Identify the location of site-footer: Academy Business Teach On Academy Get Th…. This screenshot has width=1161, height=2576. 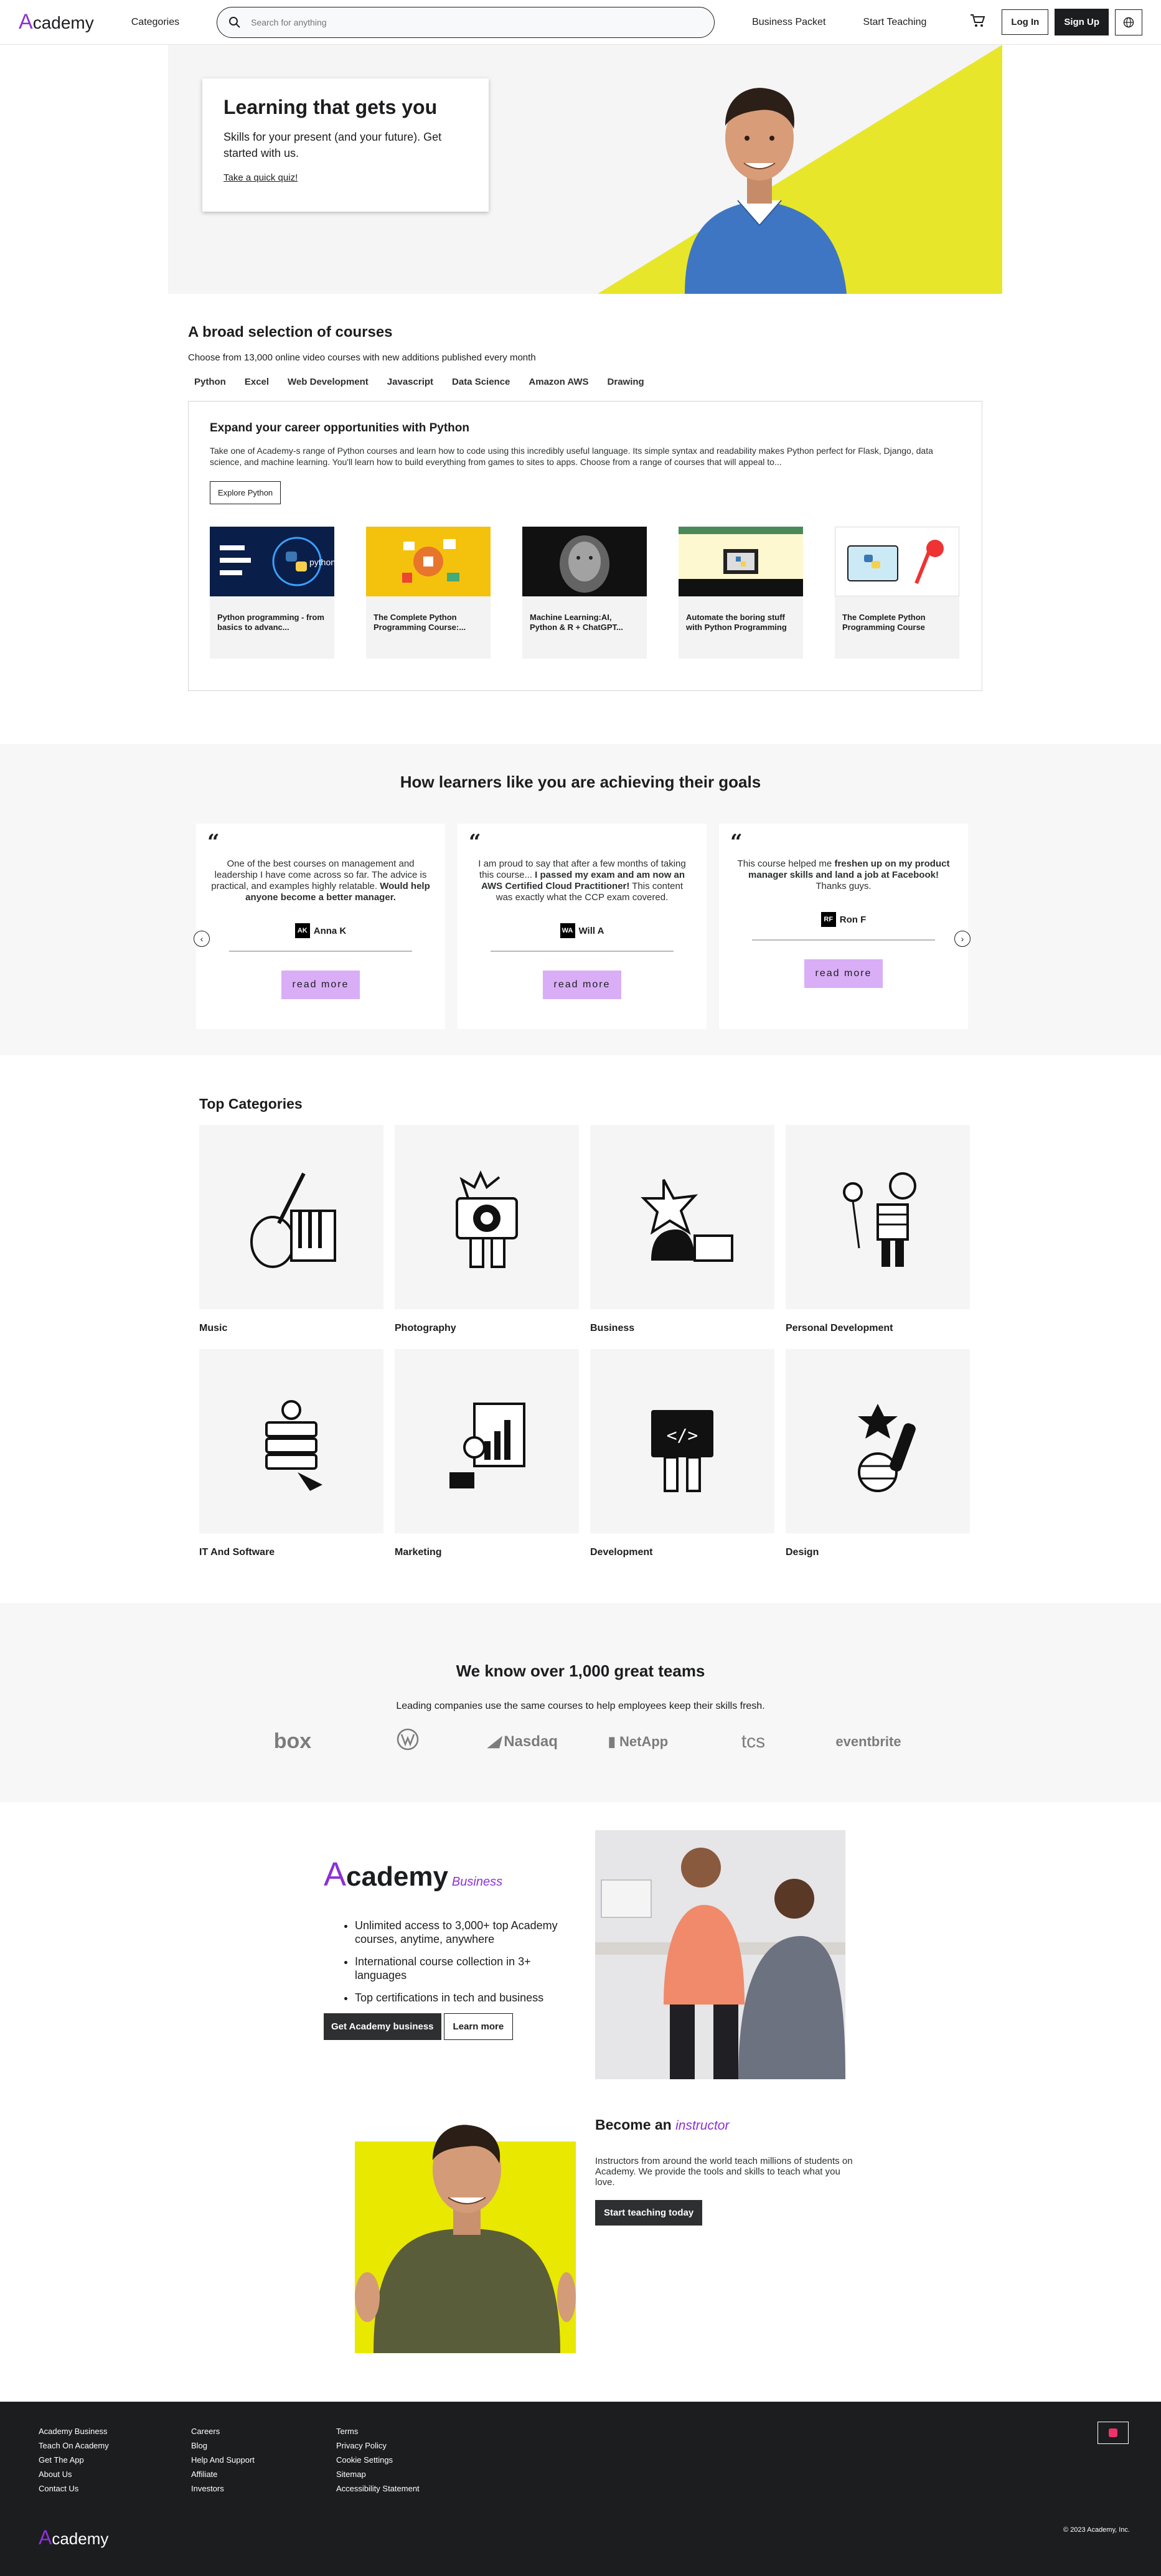
(580, 2489).